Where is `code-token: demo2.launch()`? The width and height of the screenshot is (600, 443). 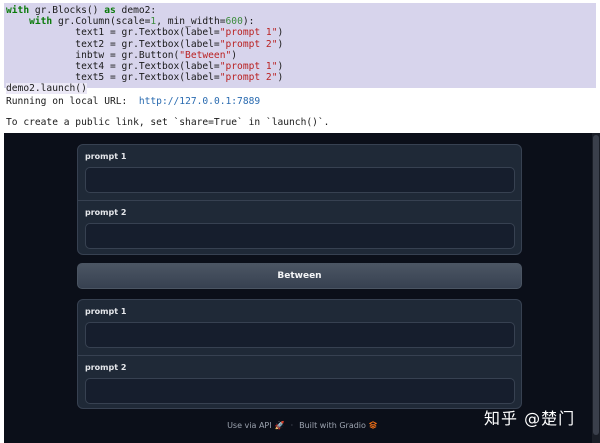
code-token: demo2.launch() is located at coordinates (46, 89).